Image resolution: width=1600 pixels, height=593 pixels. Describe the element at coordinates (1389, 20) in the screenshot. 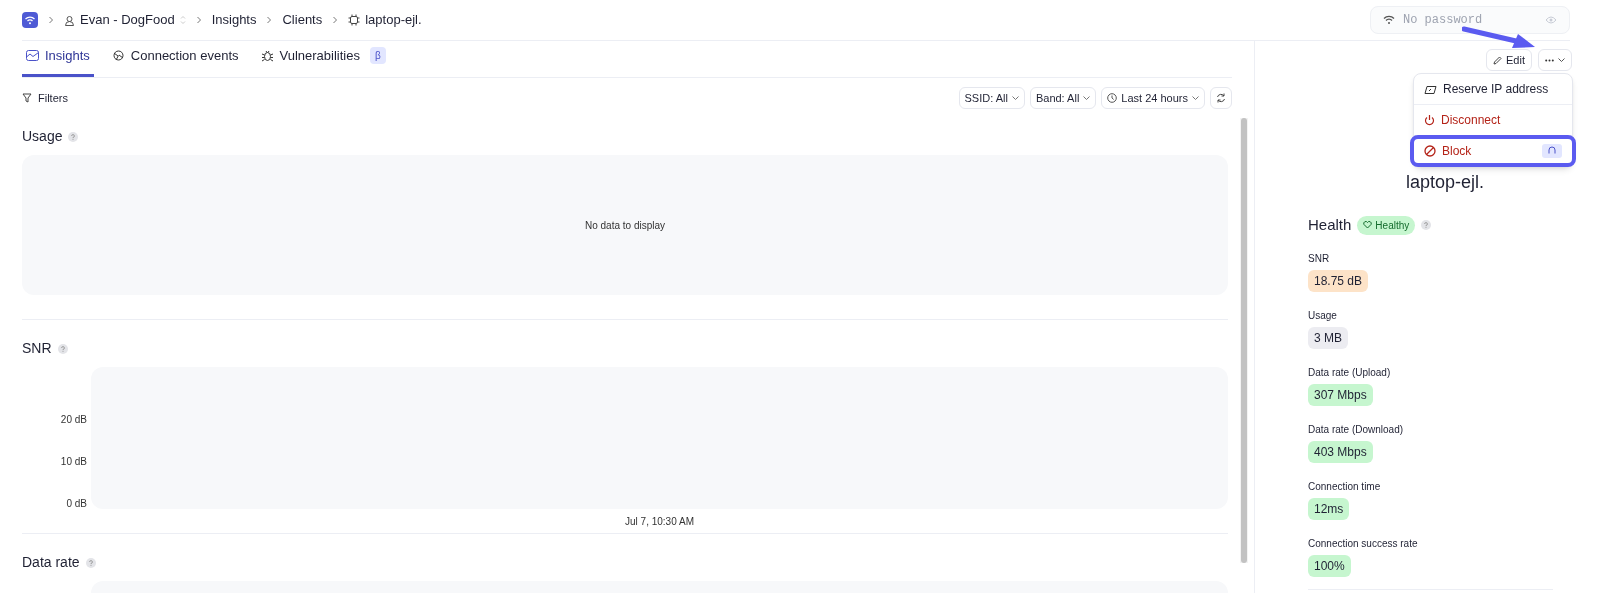

I see `wifi-icon` at that location.